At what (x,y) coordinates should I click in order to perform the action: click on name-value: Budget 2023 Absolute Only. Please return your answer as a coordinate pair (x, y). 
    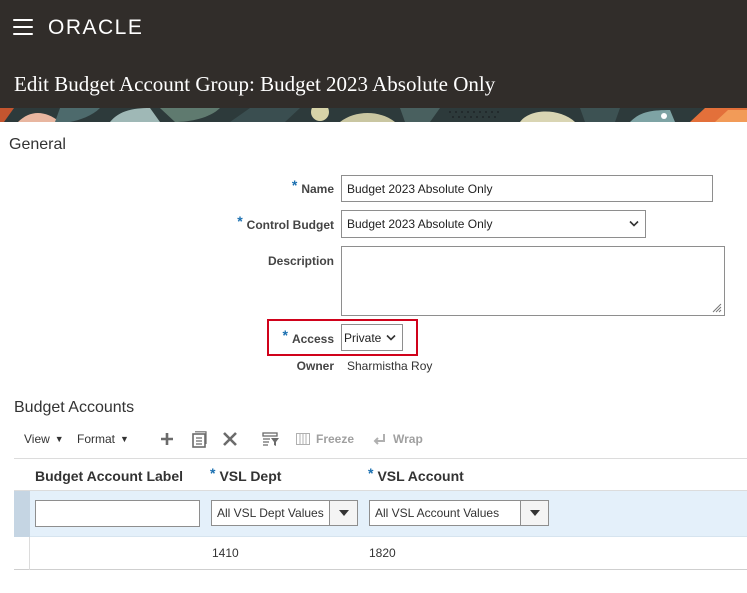
    Looking at the image, I should click on (420, 188).